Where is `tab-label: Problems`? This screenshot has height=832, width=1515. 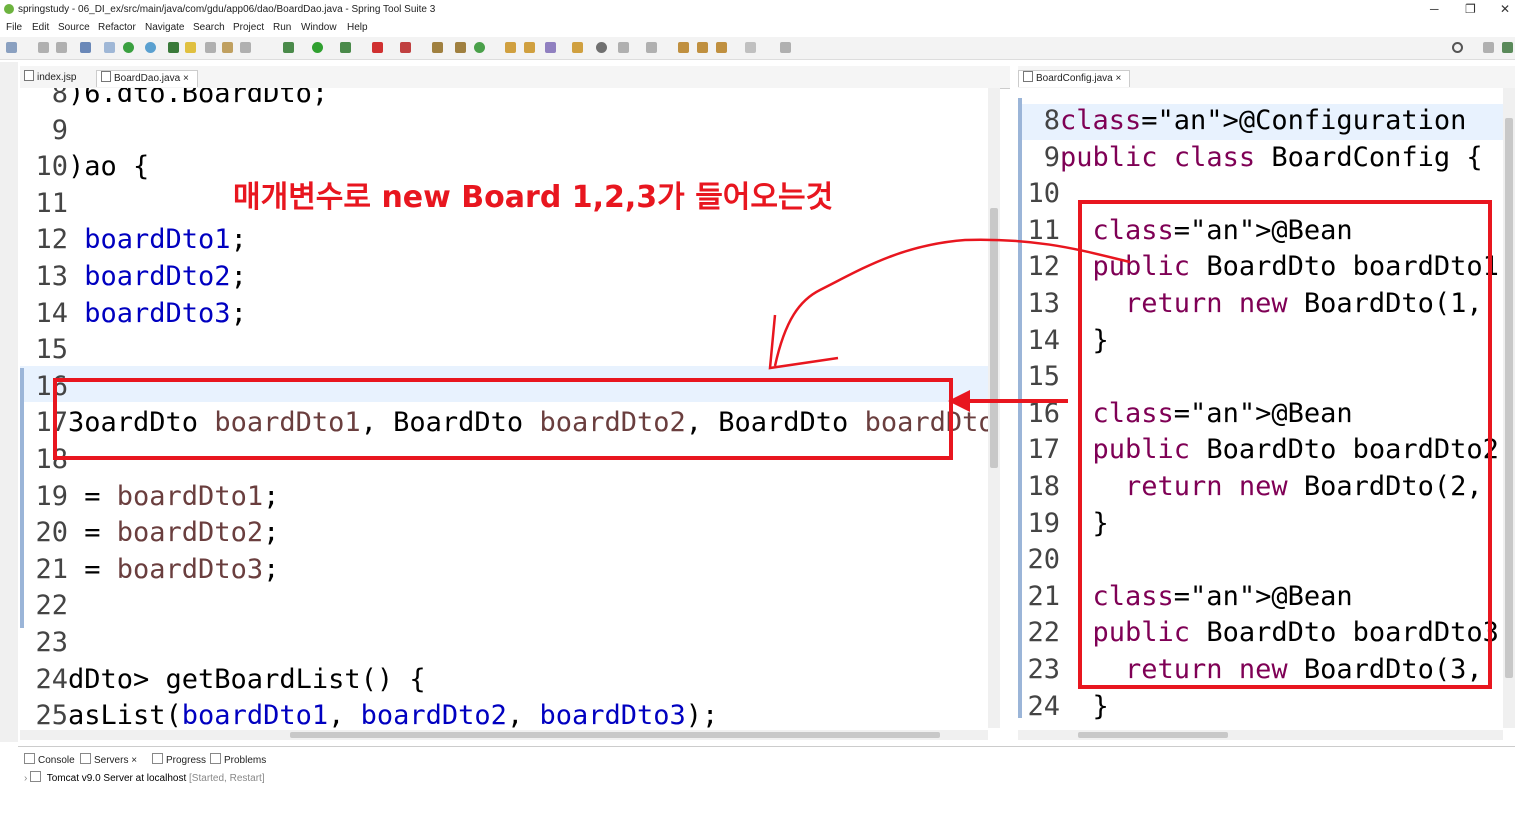
tab-label: Problems is located at coordinates (245, 760).